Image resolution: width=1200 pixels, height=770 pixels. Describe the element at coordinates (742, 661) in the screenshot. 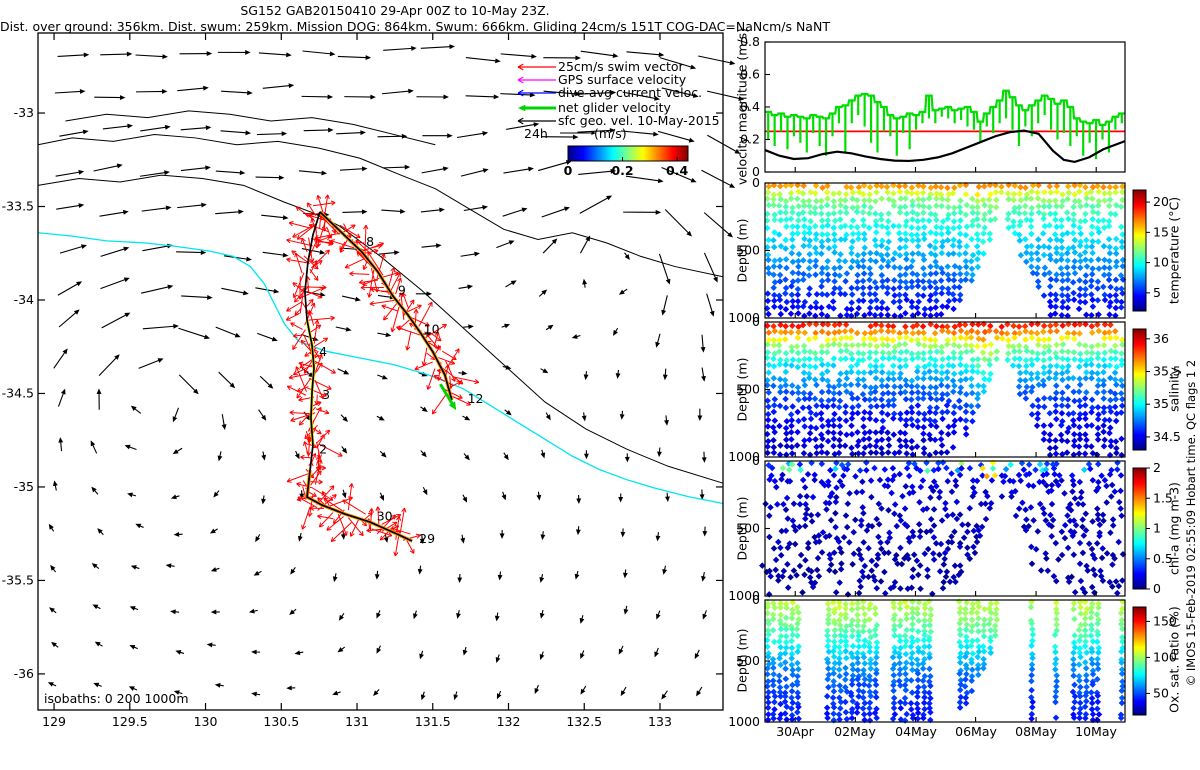

I see `depth-axis-label-oxygen: Depth (m)` at that location.